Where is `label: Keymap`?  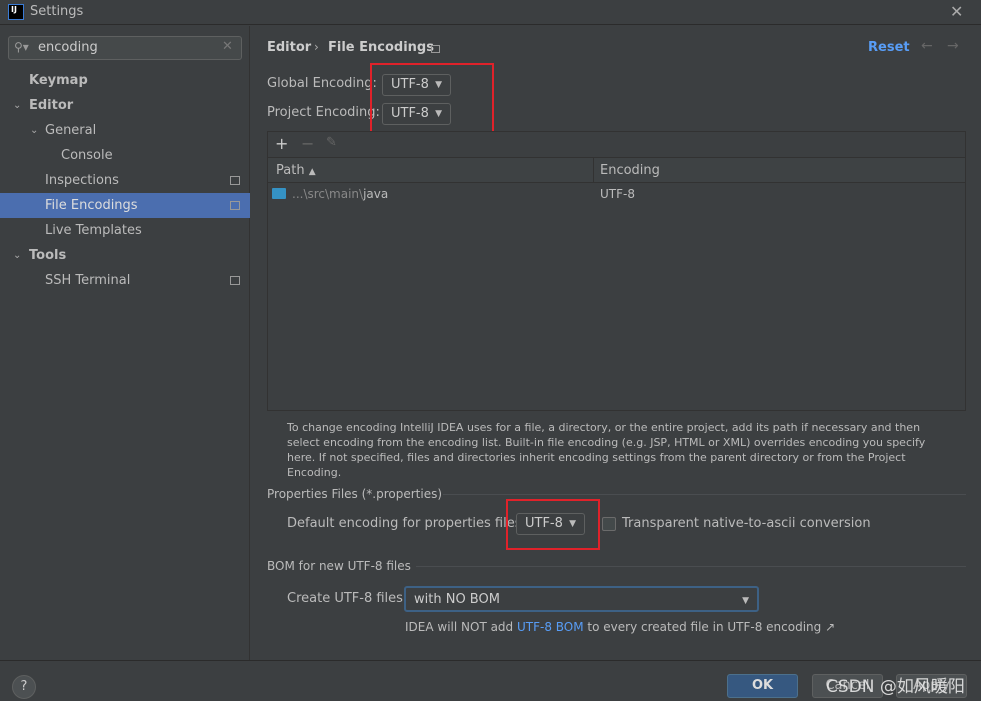
label: Keymap is located at coordinates (58, 80).